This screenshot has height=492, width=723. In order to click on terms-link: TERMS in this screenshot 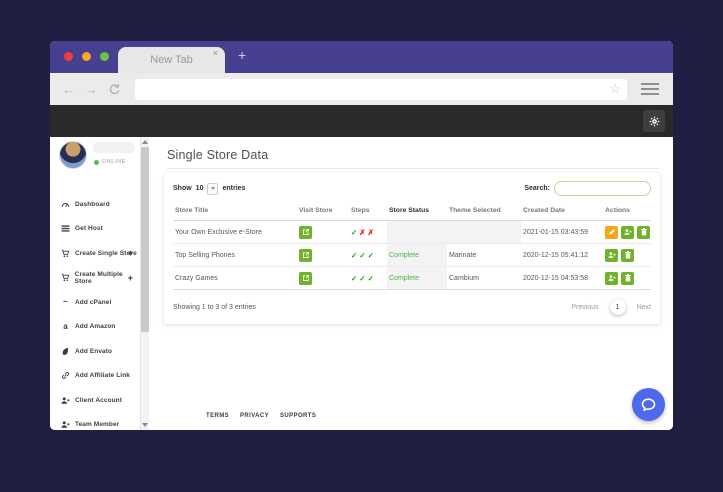, I will do `click(217, 416)`.